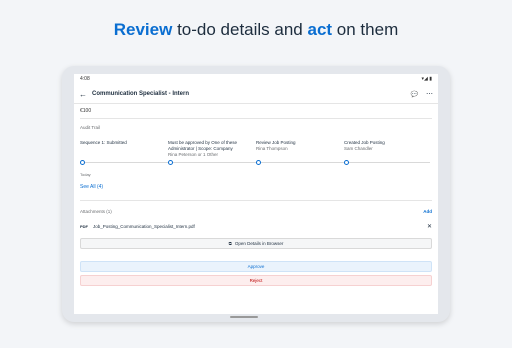 This screenshot has width=512, height=348. What do you see at coordinates (85, 79) in the screenshot?
I see `status-time: 4:08` at bounding box center [85, 79].